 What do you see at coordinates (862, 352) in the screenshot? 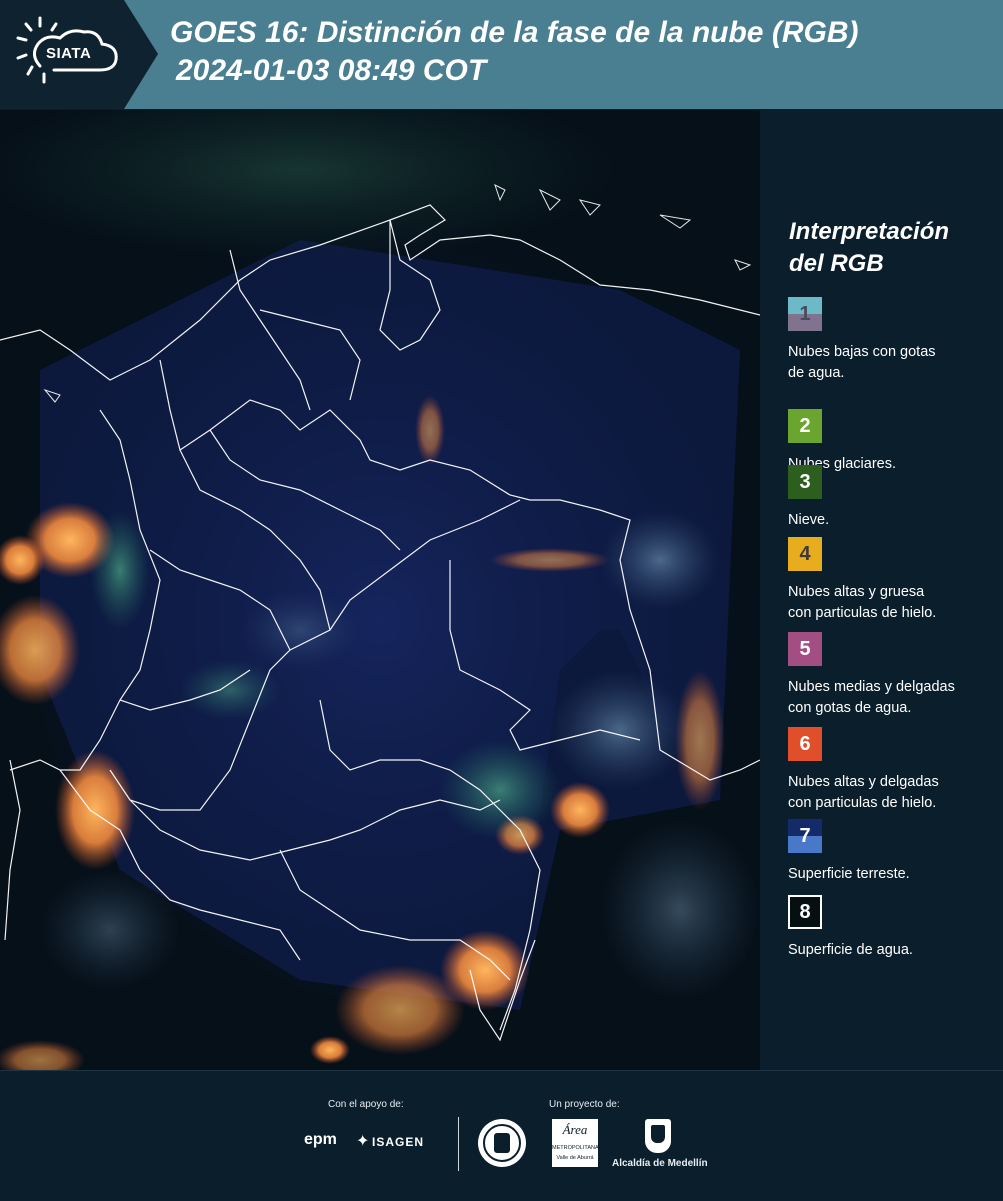
I see `legend-label-line-1: Nubes bajas con gotas` at bounding box center [862, 352].